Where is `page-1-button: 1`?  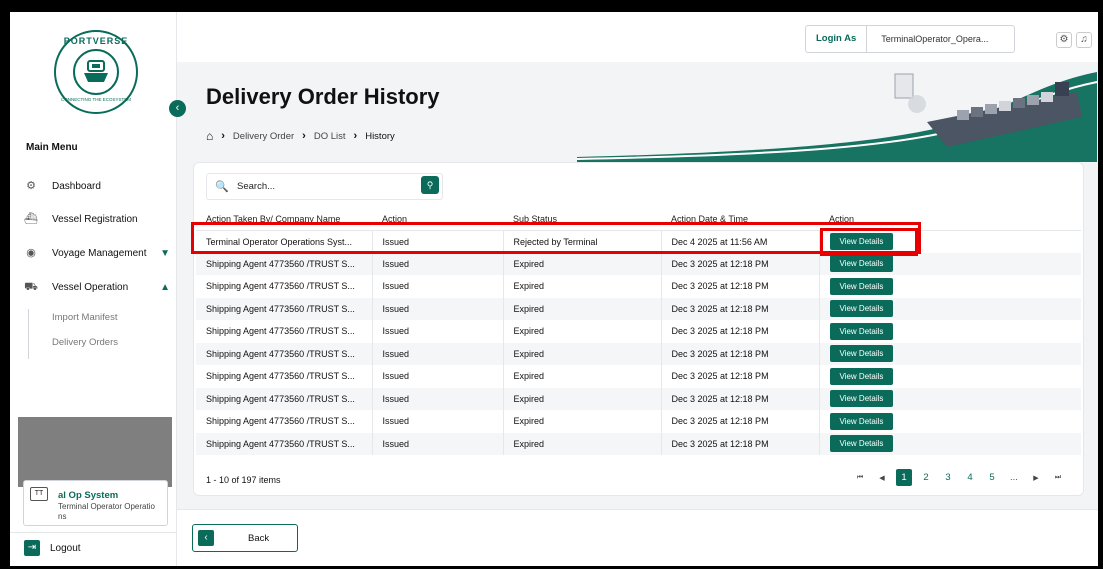 page-1-button: 1 is located at coordinates (904, 477).